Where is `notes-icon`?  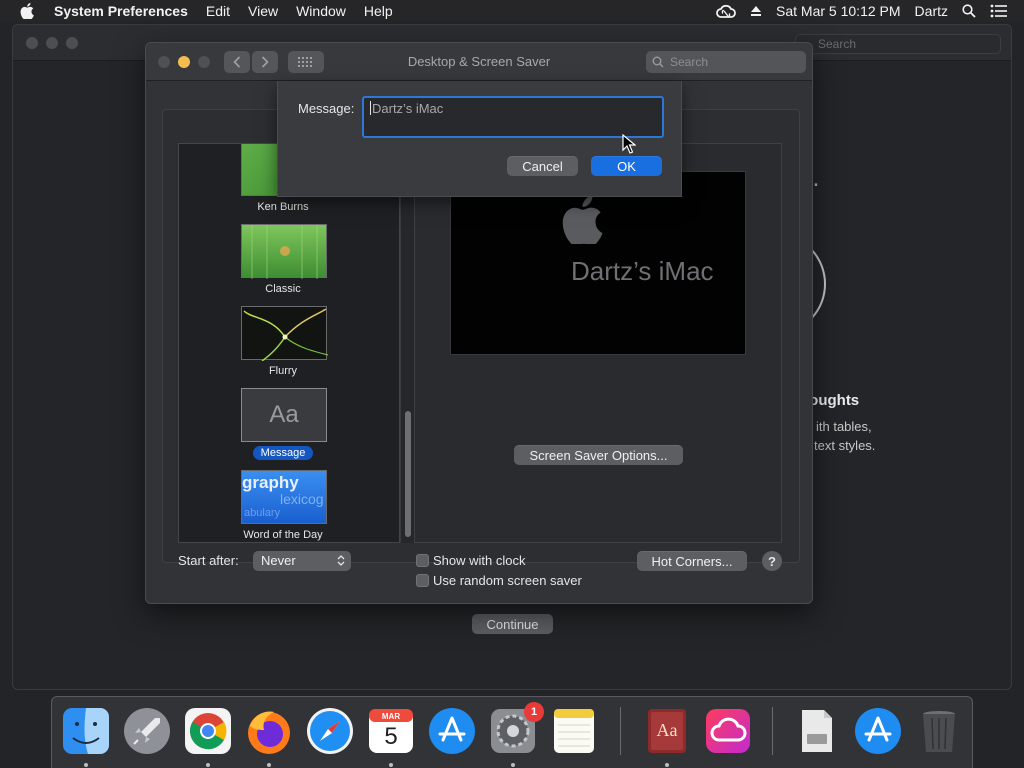
notes-icon is located at coordinates (574, 731).